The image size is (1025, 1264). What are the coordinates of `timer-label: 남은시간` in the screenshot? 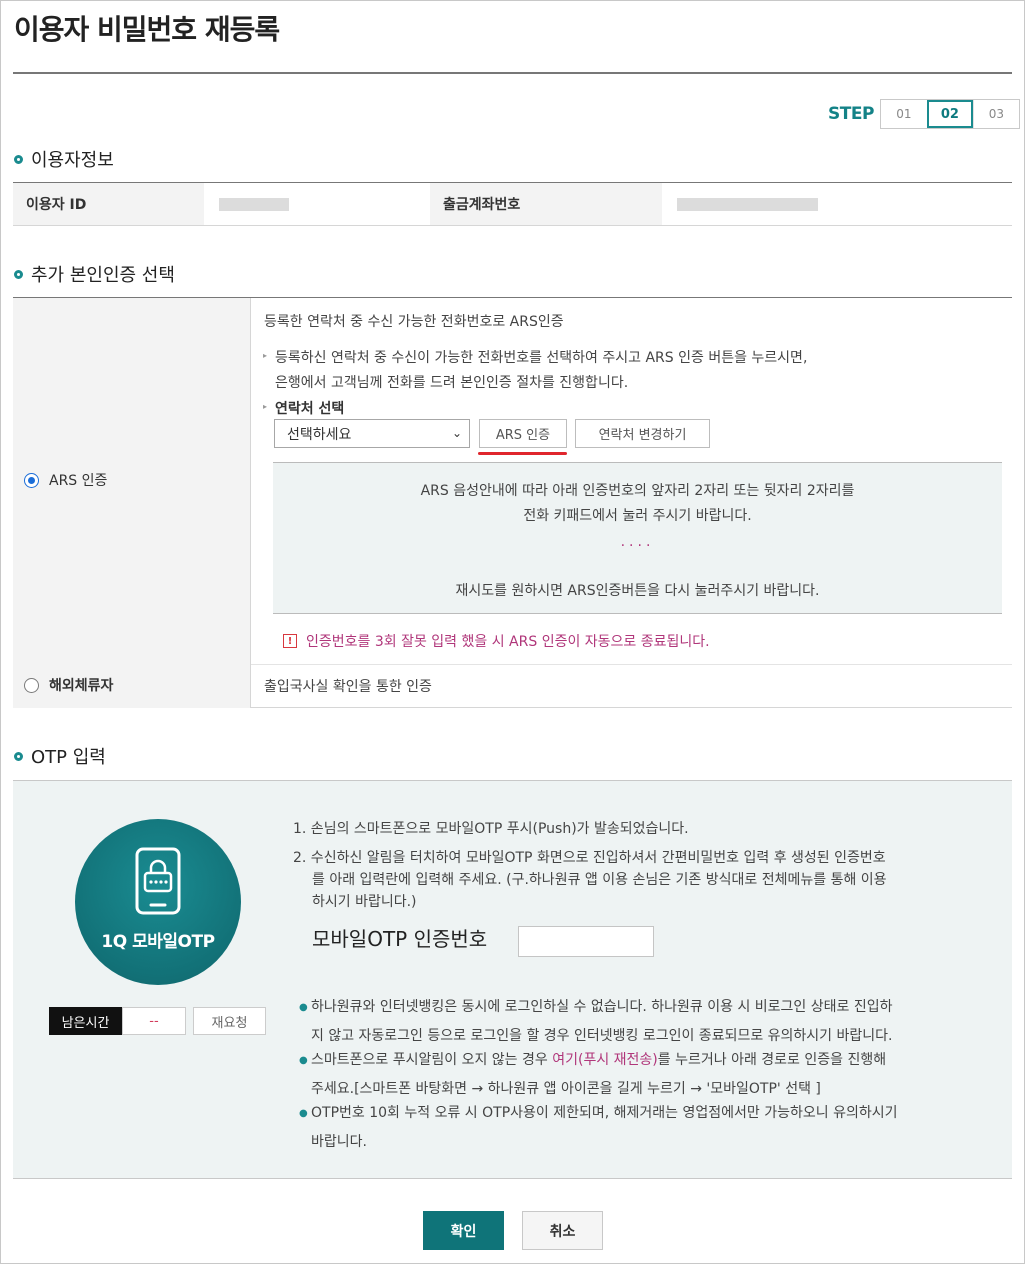 It's located at (85, 1021).